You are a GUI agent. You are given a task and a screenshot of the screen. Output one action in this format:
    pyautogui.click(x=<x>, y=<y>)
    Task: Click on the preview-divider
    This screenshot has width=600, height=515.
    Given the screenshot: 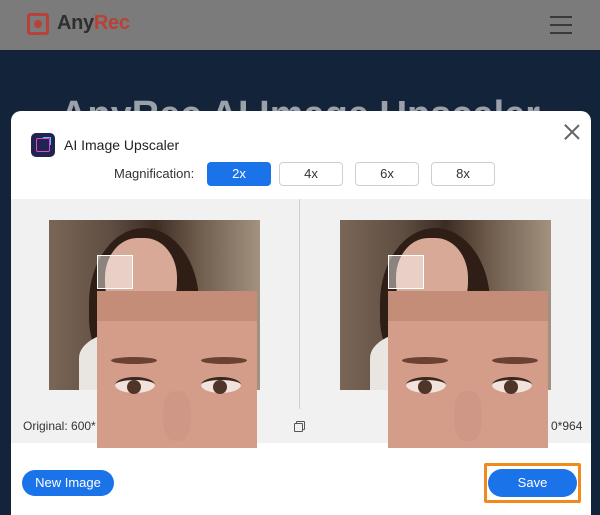 What is the action you would take?
    pyautogui.click(x=299, y=304)
    